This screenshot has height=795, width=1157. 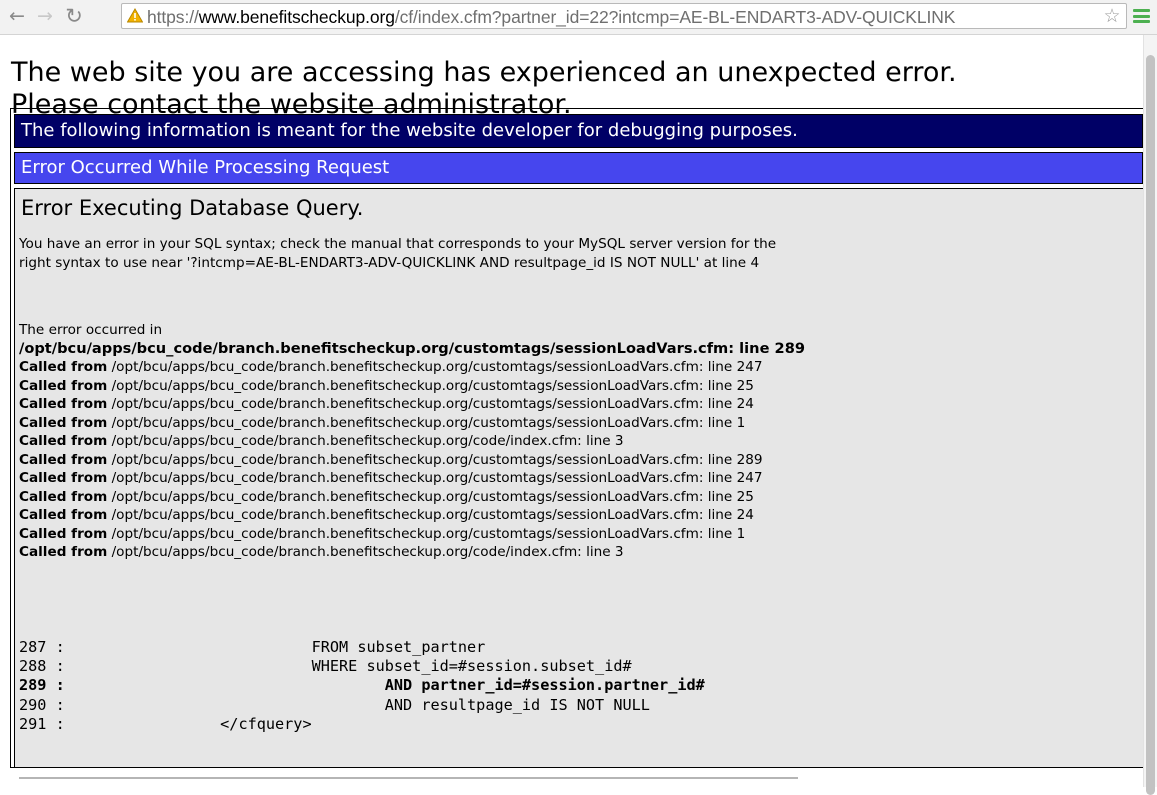 What do you see at coordinates (165, 723) in the screenshot?
I see `code-line: 291 : </cfquery>` at bounding box center [165, 723].